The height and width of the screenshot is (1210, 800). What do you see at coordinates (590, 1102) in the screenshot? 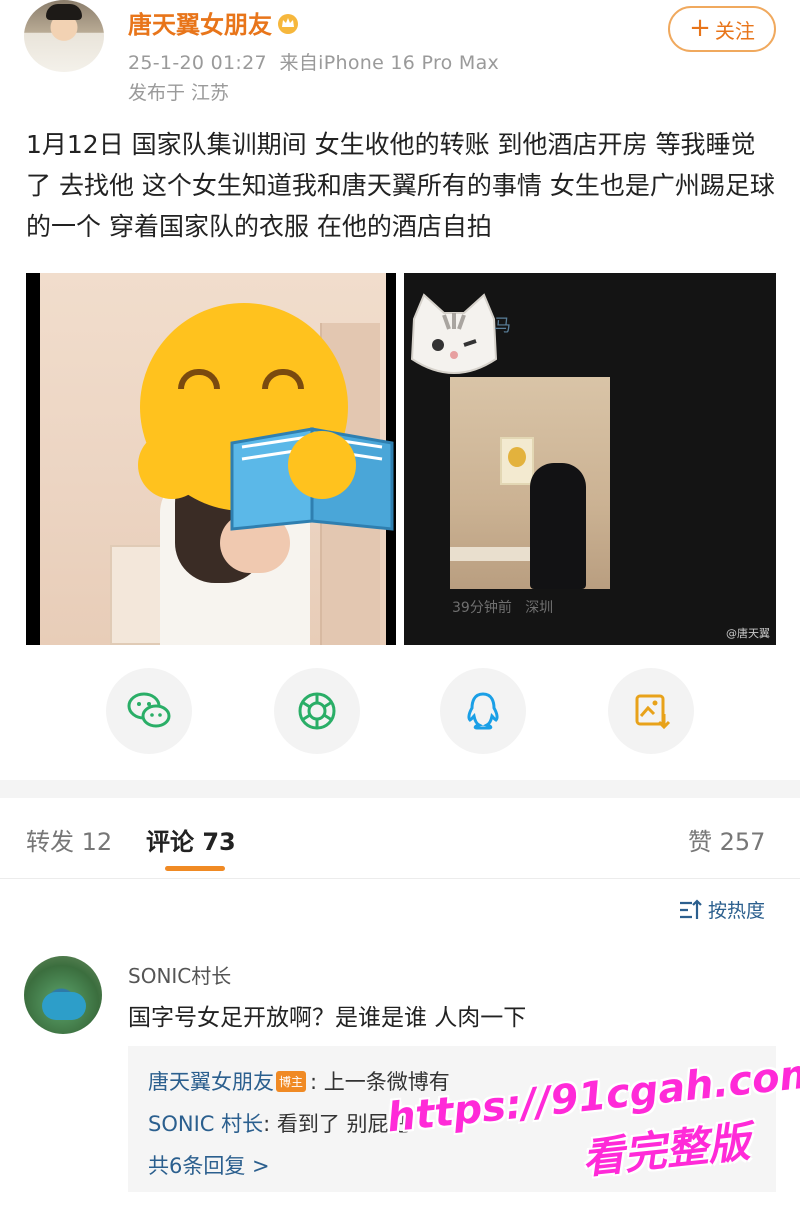
I see `promo-watermark: https://91cgah.com 看完整版` at bounding box center [590, 1102].